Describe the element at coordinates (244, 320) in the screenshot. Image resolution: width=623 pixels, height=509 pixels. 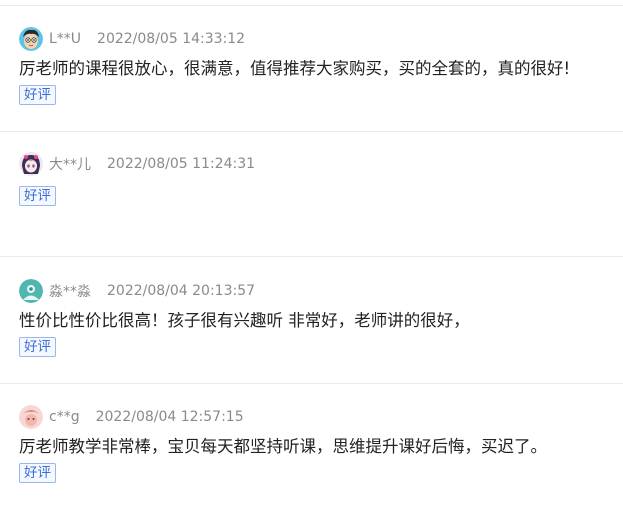
I see `review-comment: 性价比性价比很高！孩子很有兴趣听 非常好，老师讲的很好，` at that location.